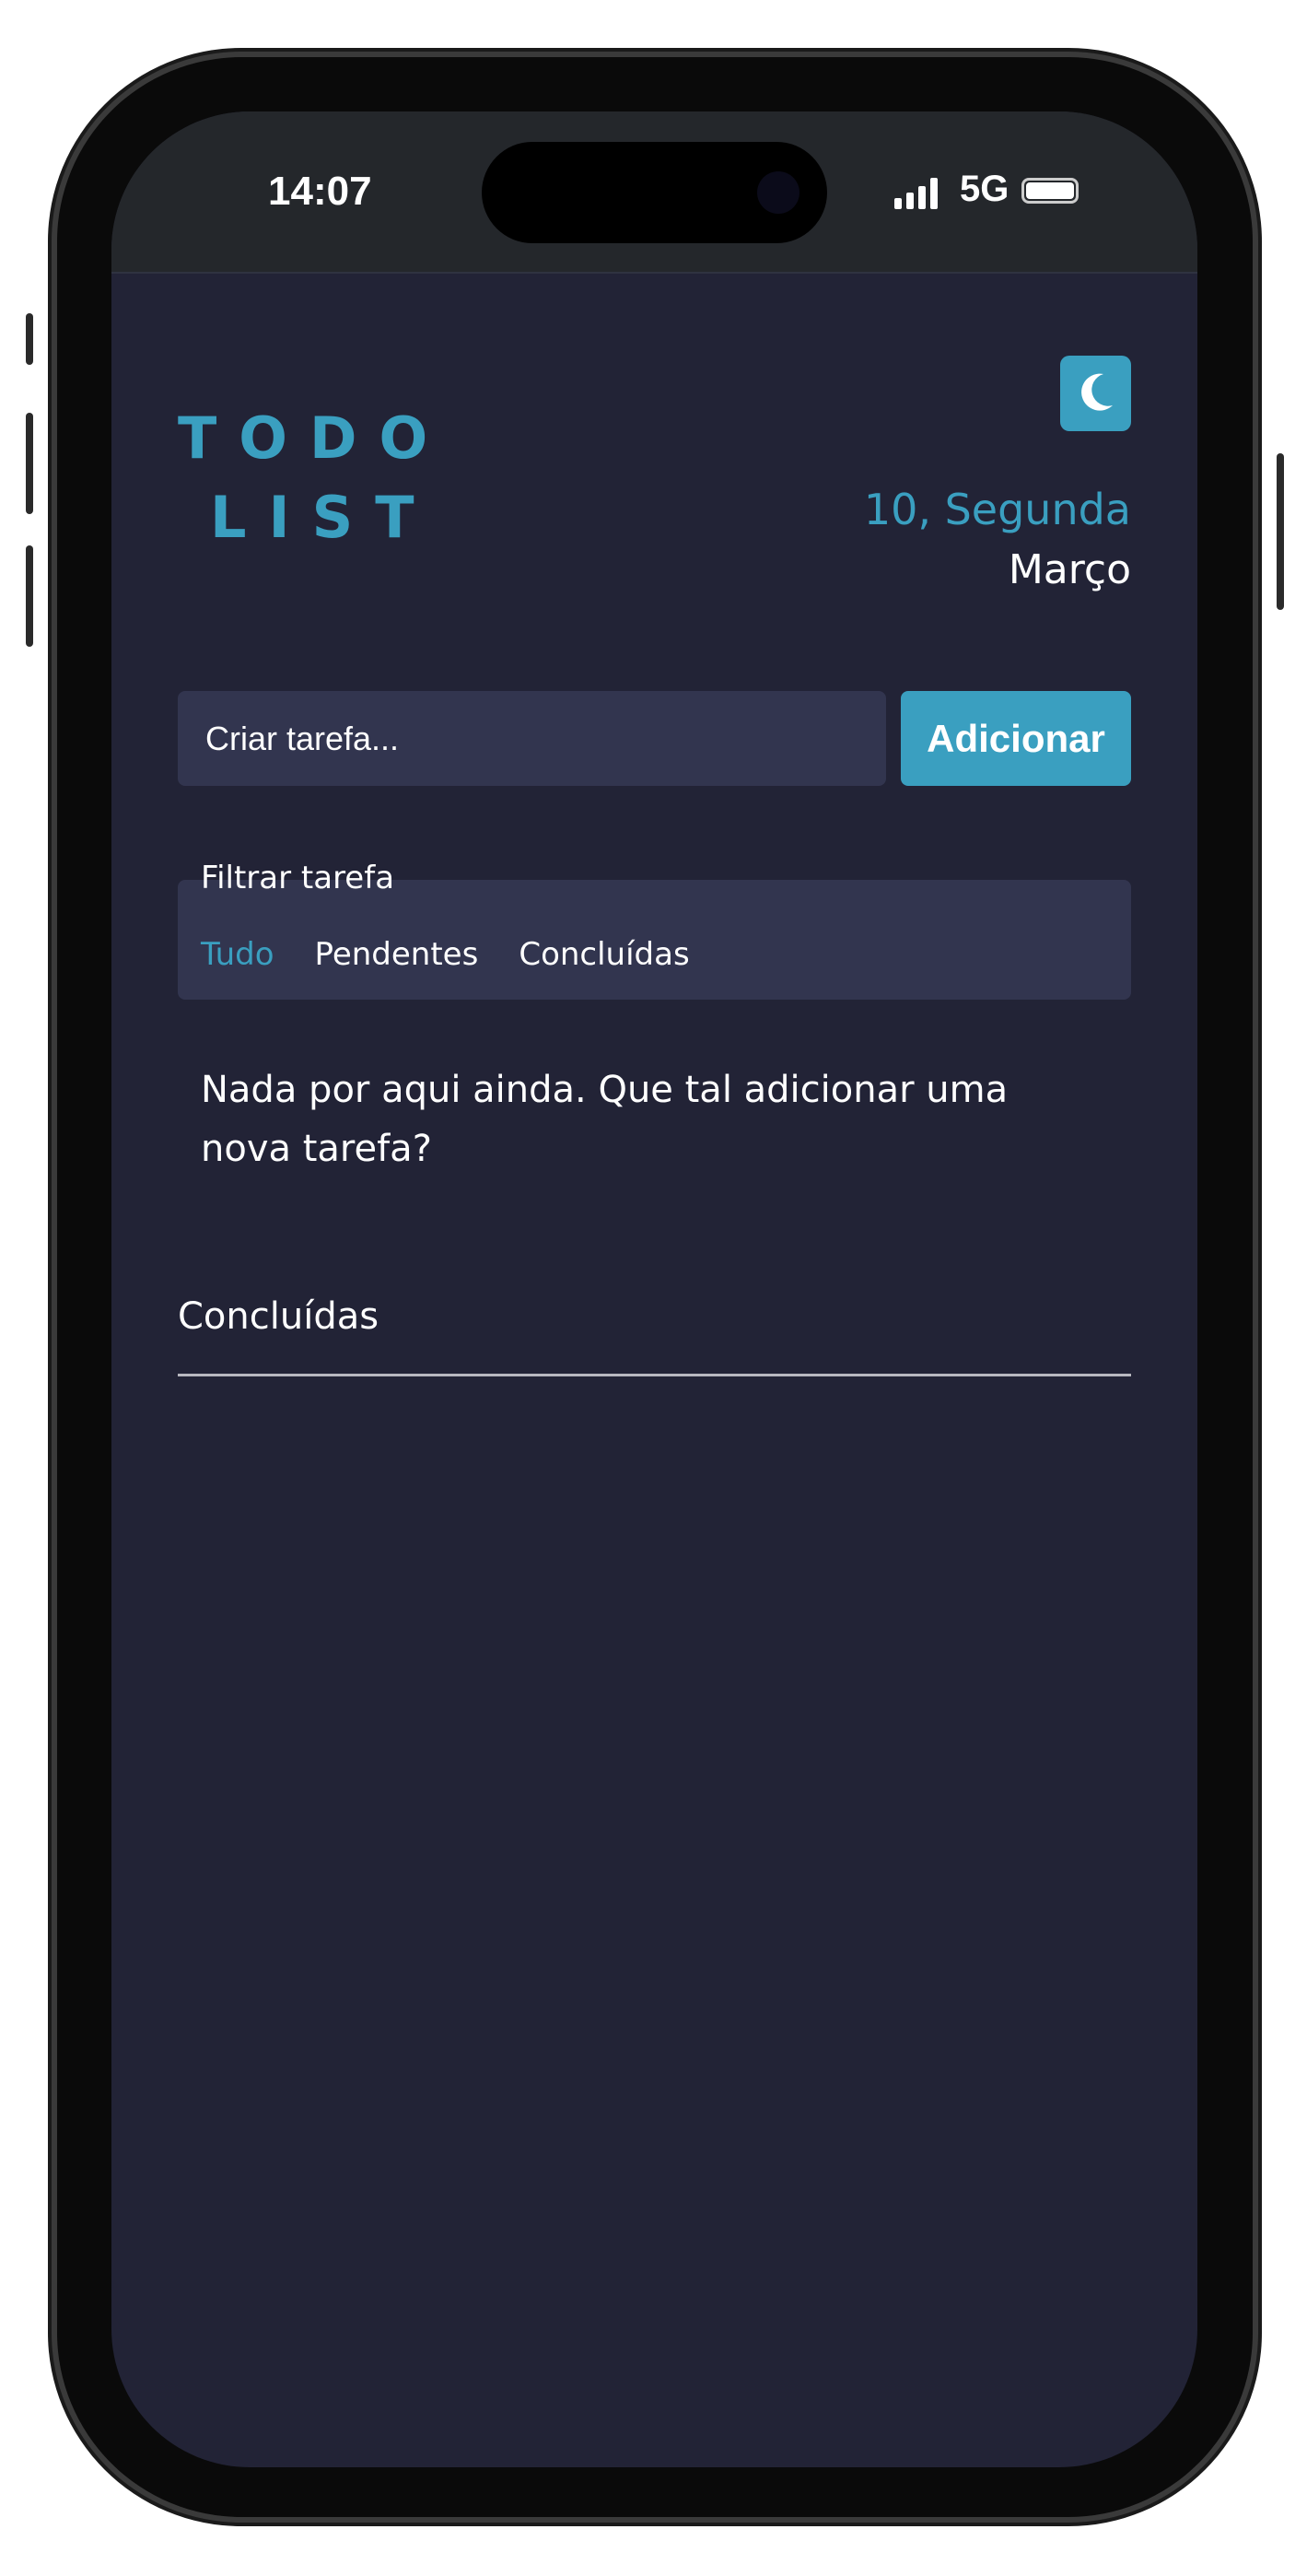 The width and height of the screenshot is (1307, 2576). I want to click on volume-down-button, so click(30, 596).